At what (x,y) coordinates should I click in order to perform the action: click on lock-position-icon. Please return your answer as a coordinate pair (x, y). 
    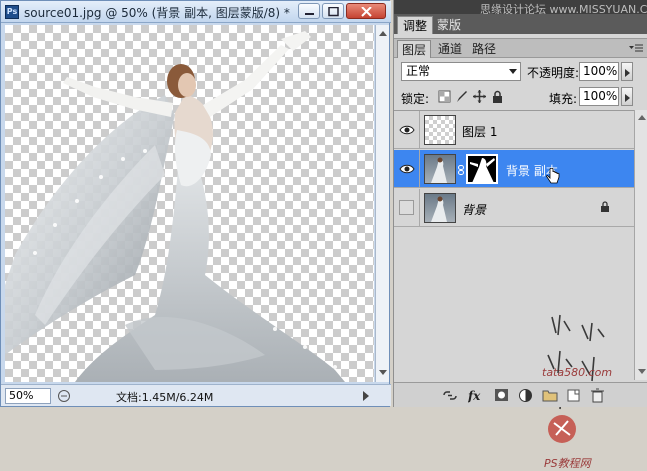
    Looking at the image, I should click on (479, 96).